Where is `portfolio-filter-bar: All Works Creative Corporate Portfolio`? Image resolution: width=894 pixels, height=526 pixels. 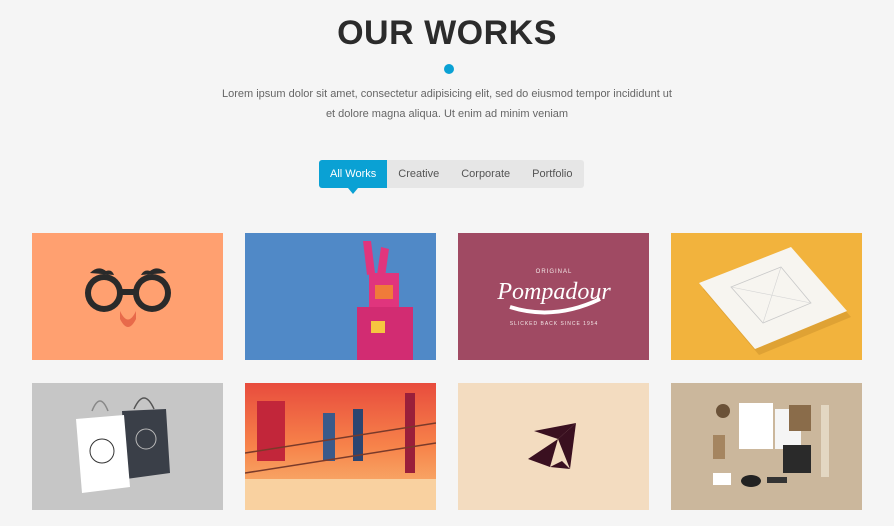
portfolio-filter-bar: All Works Creative Corporate Portfolio is located at coordinates (451, 177).